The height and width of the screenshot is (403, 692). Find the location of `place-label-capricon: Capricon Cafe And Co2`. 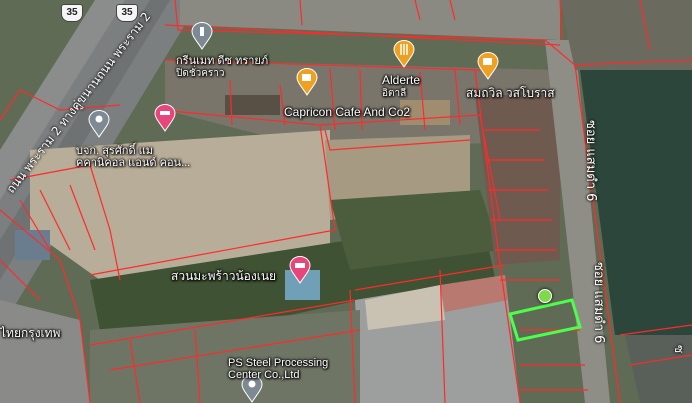

place-label-capricon: Capricon Cafe And Co2 is located at coordinates (347, 112).